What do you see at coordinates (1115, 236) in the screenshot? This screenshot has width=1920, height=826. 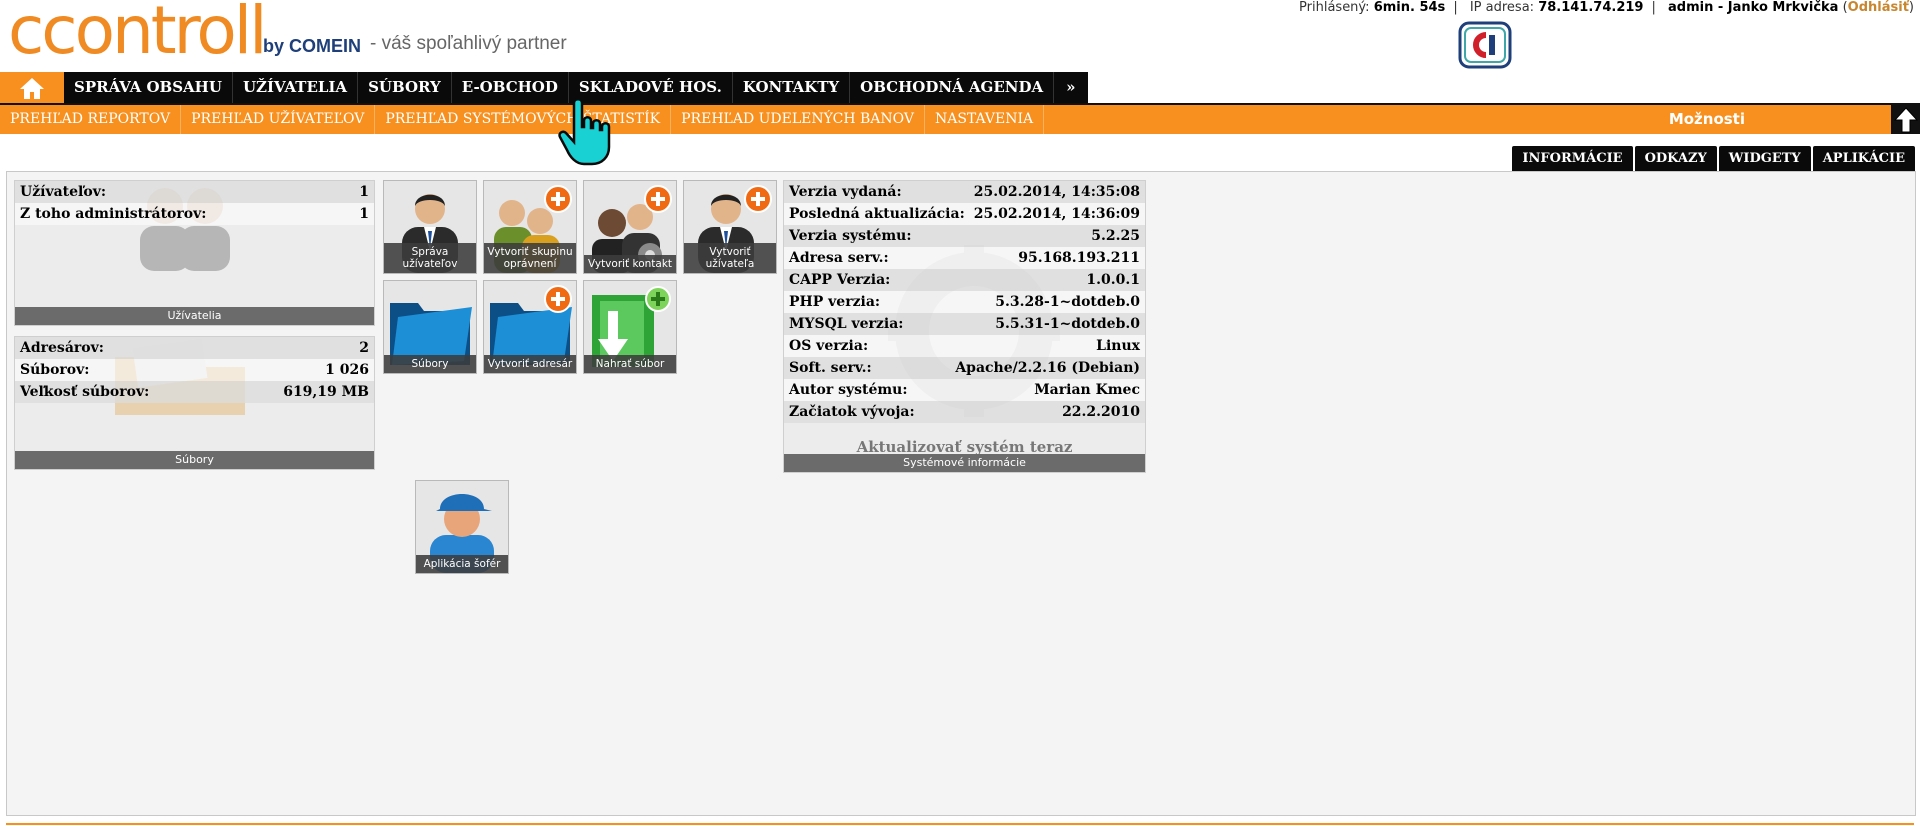 I see `sysinfo-value: 5.2.25` at bounding box center [1115, 236].